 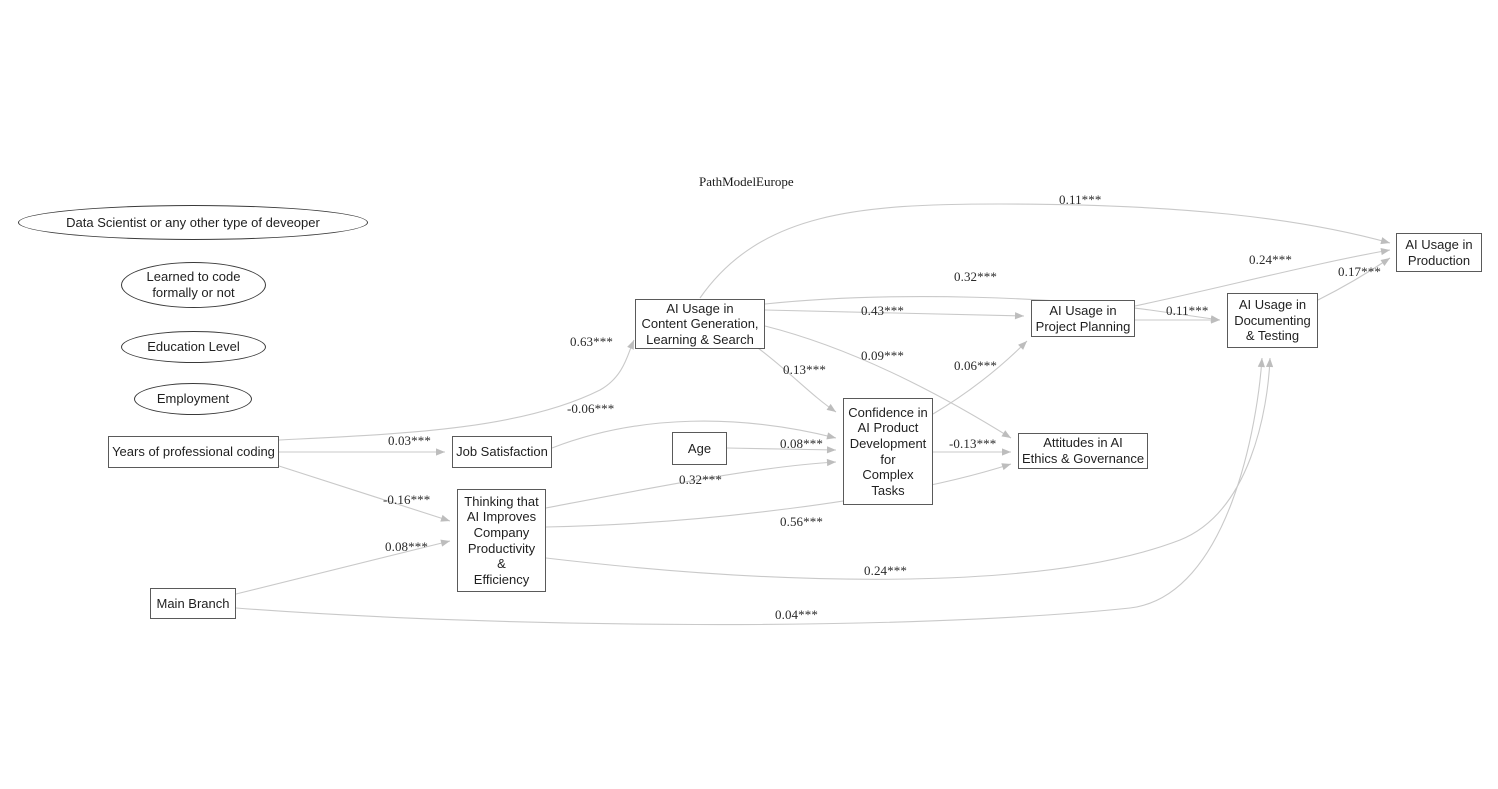 I want to click on edge-coefficient-e-content-production: 0.11***, so click(x=1080, y=199).